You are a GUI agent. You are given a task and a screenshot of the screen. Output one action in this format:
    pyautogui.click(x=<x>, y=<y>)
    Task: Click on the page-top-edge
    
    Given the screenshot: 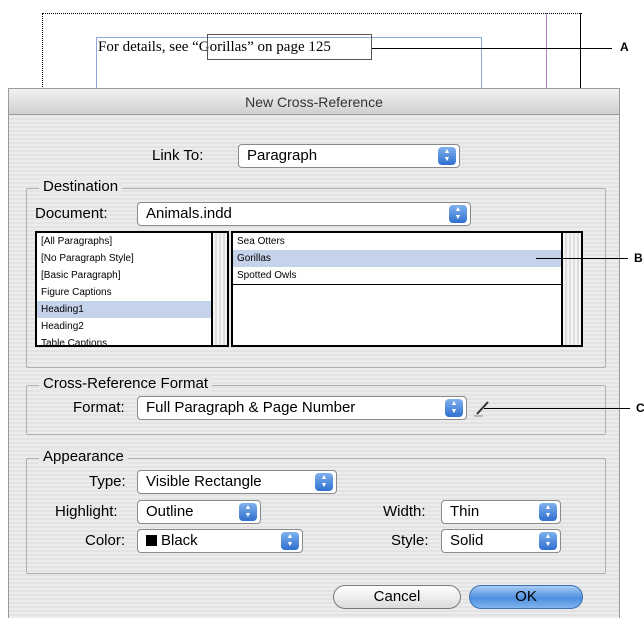 What is the action you would take?
    pyautogui.click(x=312, y=13)
    